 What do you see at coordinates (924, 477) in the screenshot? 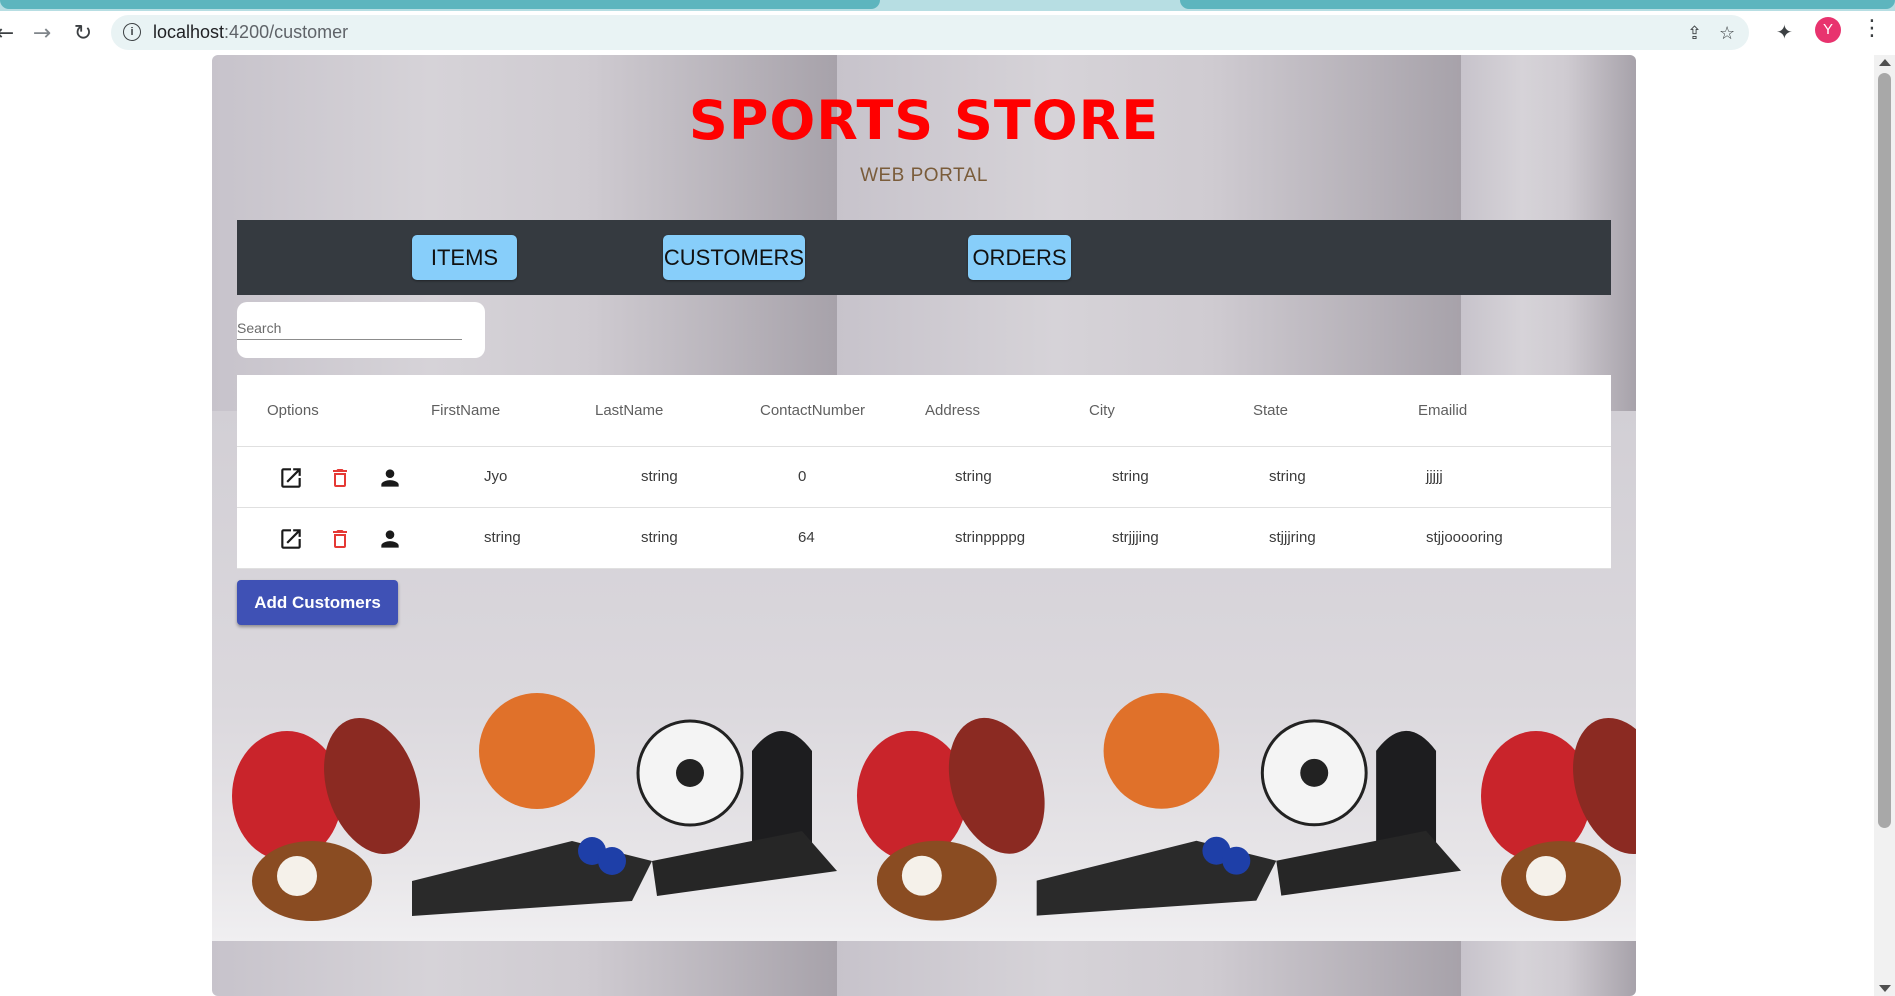
I see `table-row: Jyo string 0 string string string jjjjj` at bounding box center [924, 477].